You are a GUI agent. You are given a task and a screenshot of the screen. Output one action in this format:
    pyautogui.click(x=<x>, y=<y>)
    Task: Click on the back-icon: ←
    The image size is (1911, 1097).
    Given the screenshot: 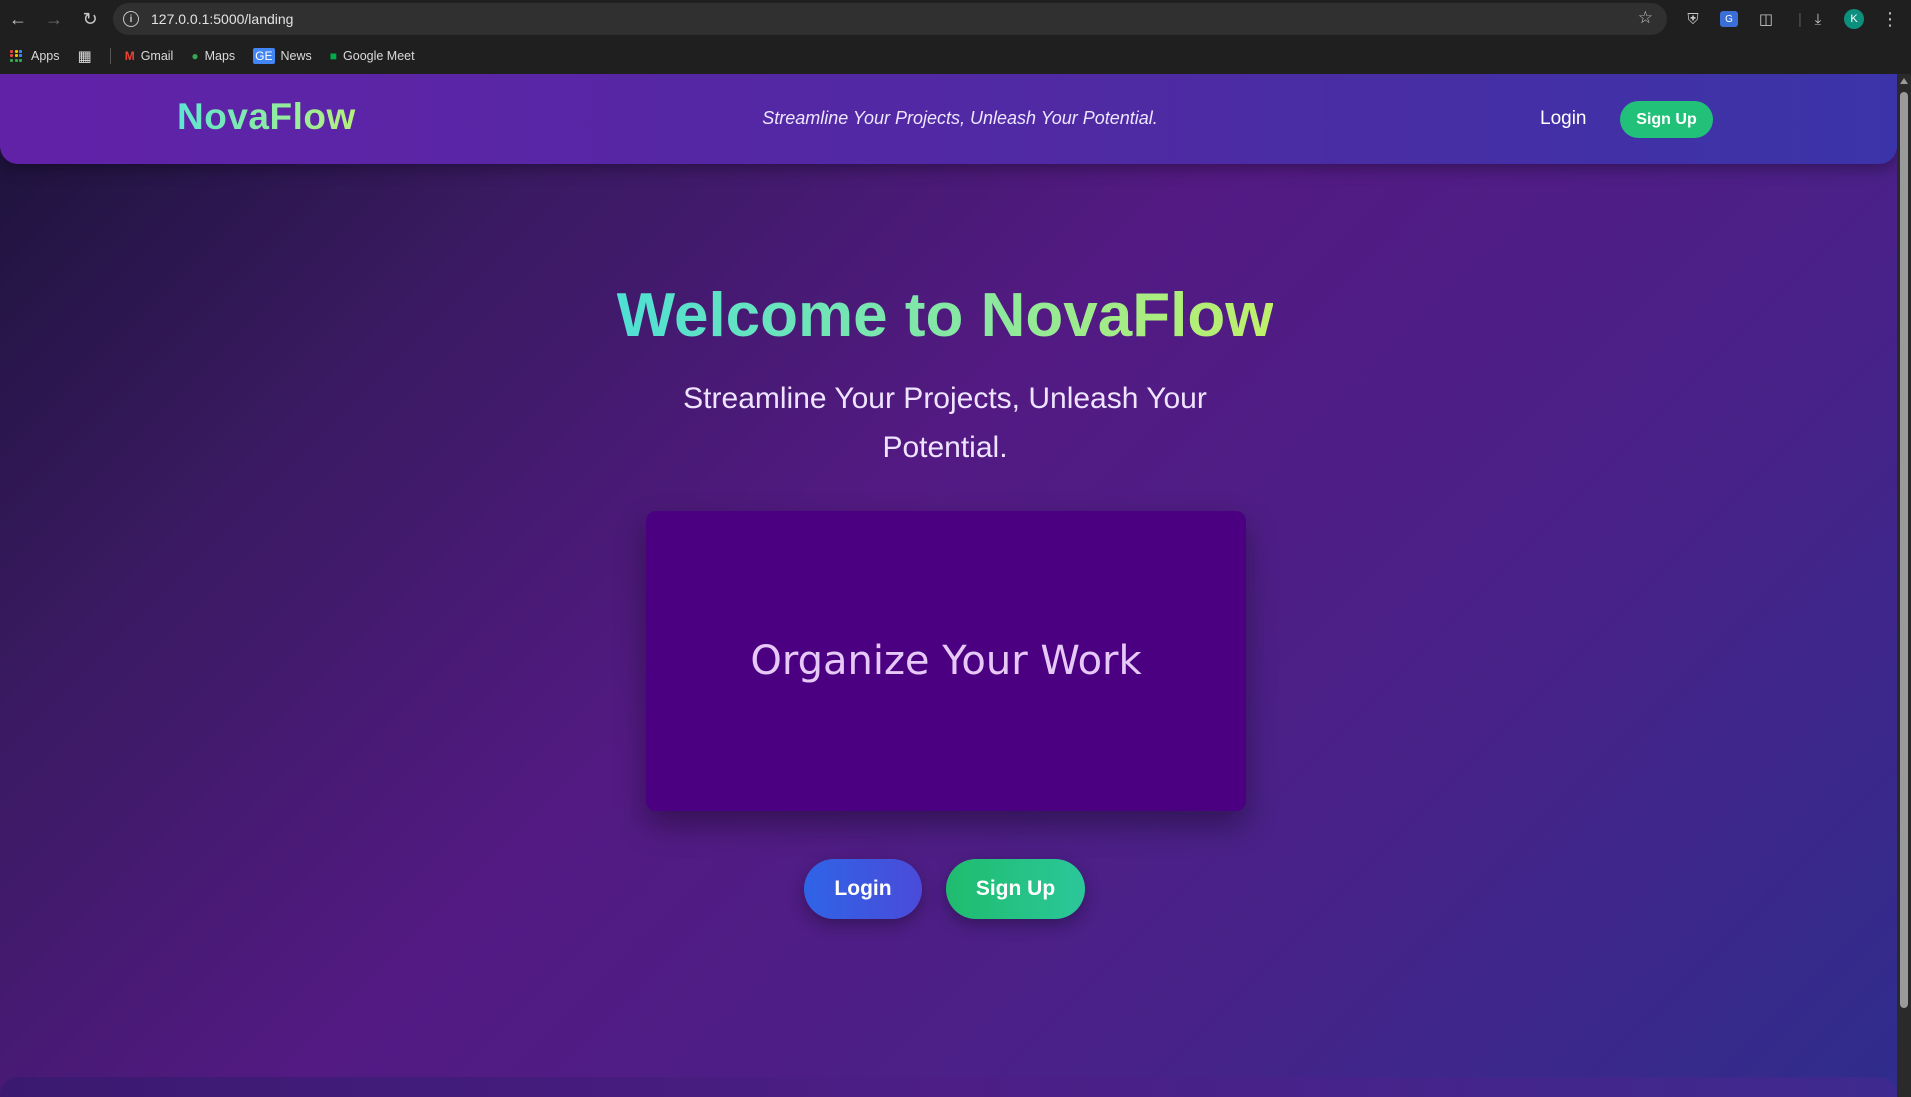 What is the action you would take?
    pyautogui.click(x=18, y=19)
    